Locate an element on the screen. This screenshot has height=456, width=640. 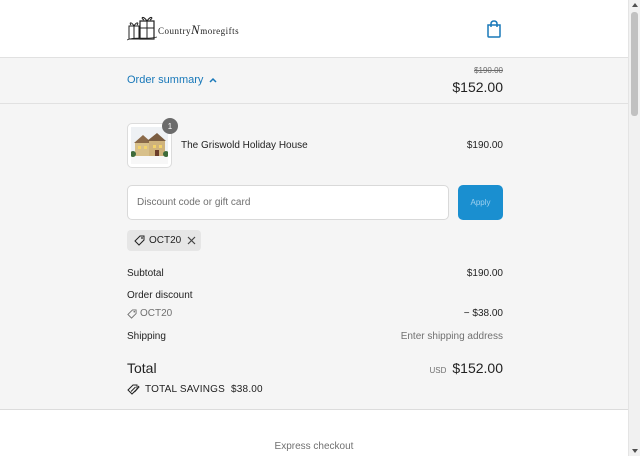
product-thumbnail: 1 is located at coordinates (152, 143).